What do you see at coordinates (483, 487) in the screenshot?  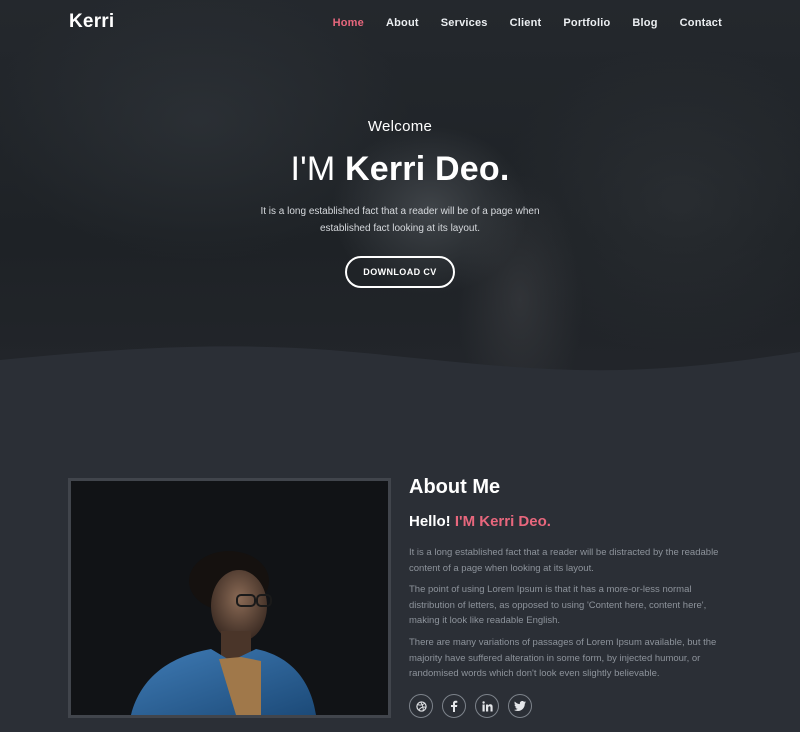 I see `about-title-rest: Me` at bounding box center [483, 487].